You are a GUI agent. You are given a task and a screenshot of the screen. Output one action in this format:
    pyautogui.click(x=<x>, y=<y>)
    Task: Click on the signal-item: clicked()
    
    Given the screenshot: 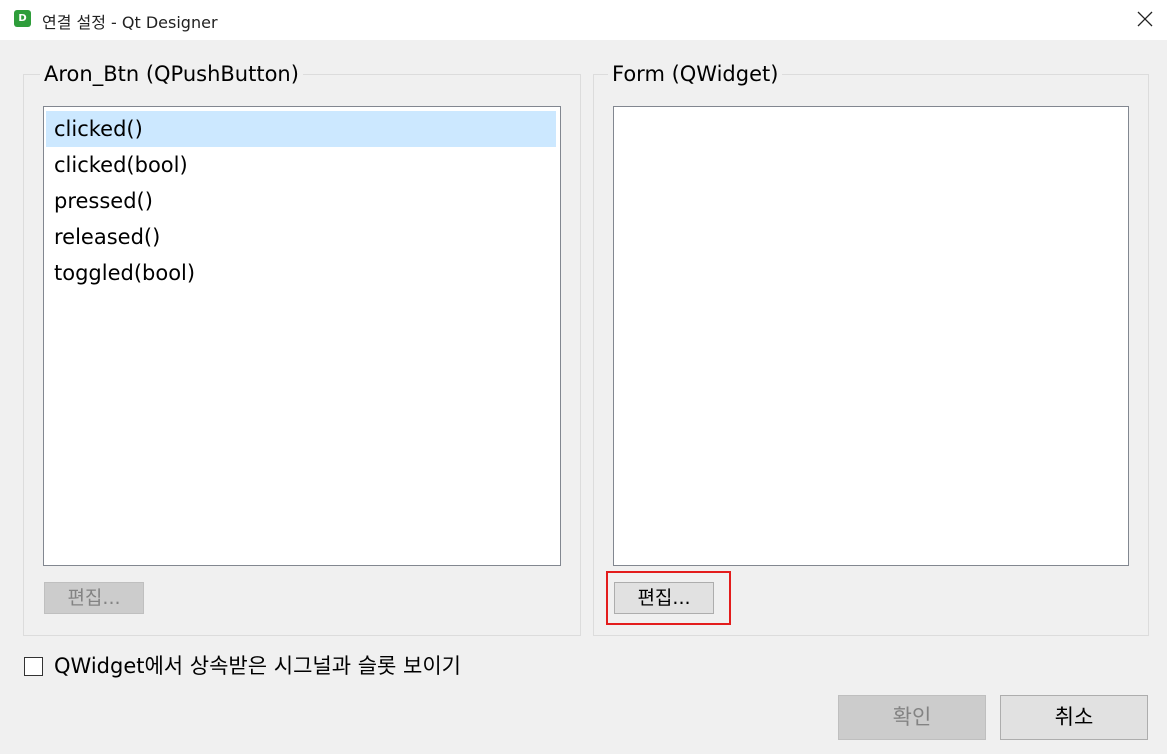 What is the action you would take?
    pyautogui.click(x=301, y=129)
    